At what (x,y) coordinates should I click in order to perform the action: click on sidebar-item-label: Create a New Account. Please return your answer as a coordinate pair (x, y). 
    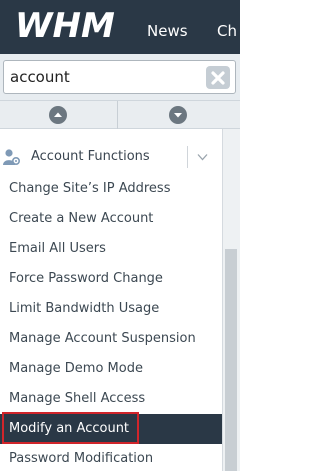
    Looking at the image, I should click on (81, 218).